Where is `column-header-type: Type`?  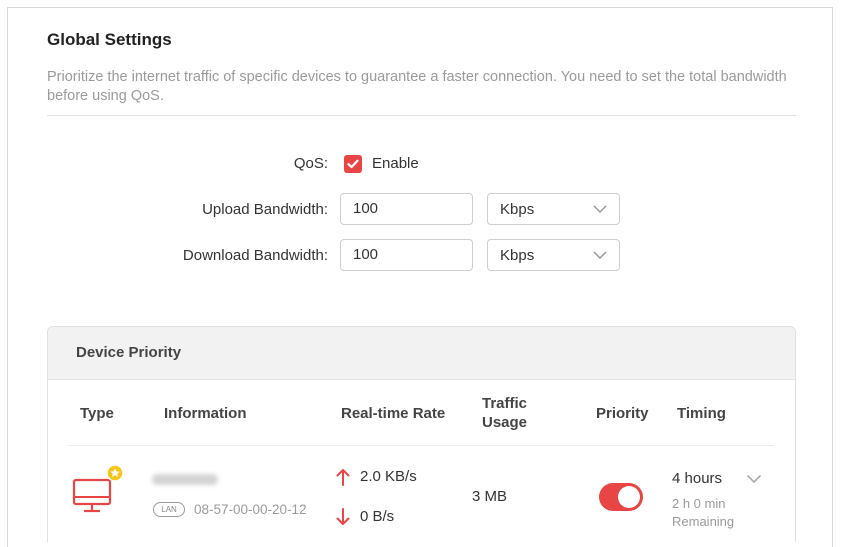 column-header-type: Type is located at coordinates (97, 413).